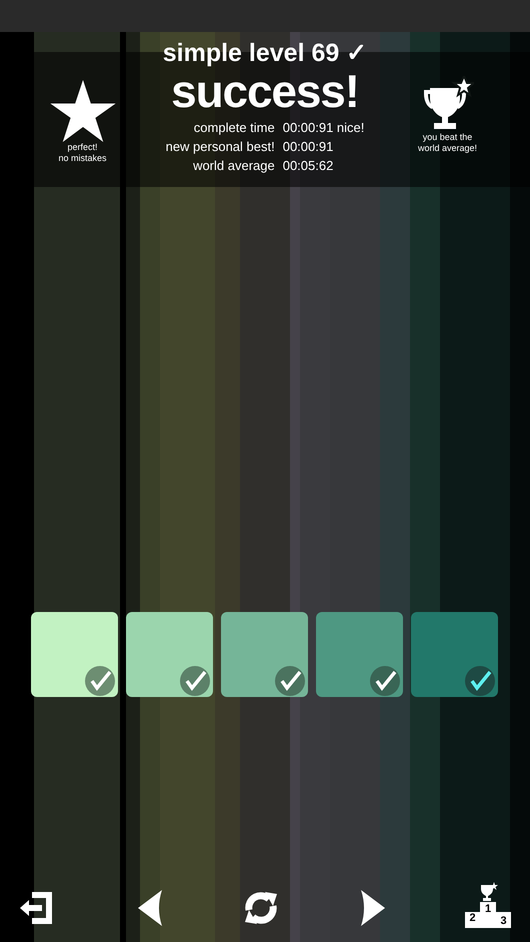 This screenshot has height=942, width=530. Describe the element at coordinates (220, 147) in the screenshot. I see `stat-label: new personal best!` at that location.